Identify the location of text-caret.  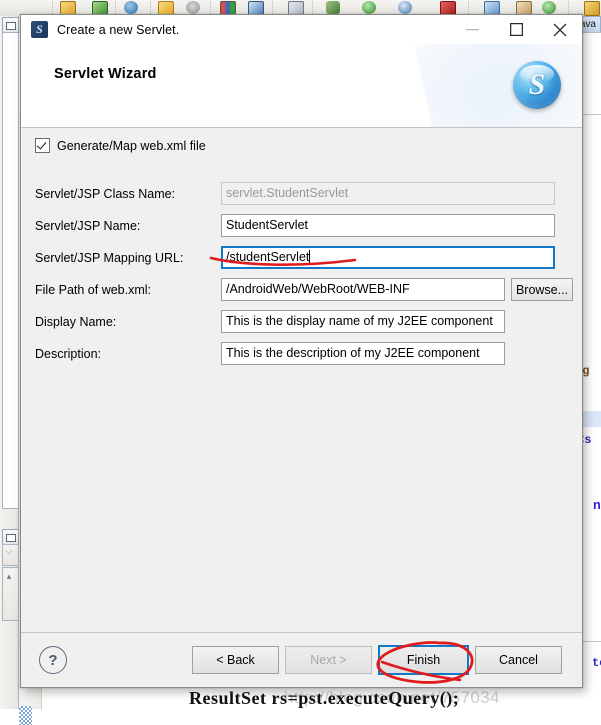
(310, 257).